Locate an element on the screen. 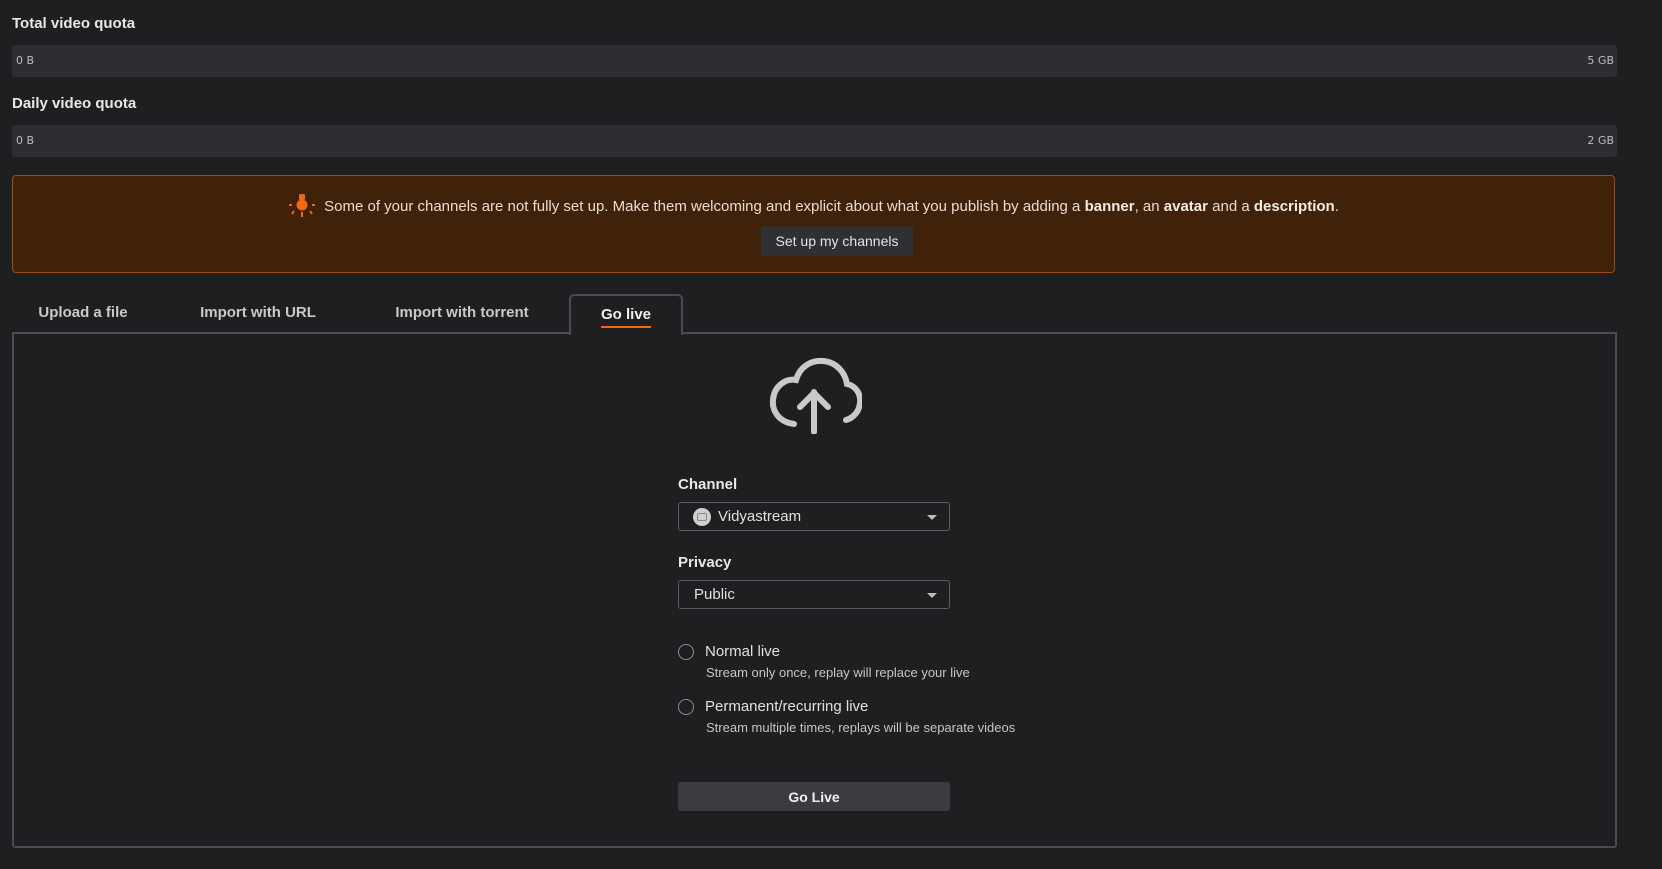  tab-go-live: Go live is located at coordinates (626, 314).